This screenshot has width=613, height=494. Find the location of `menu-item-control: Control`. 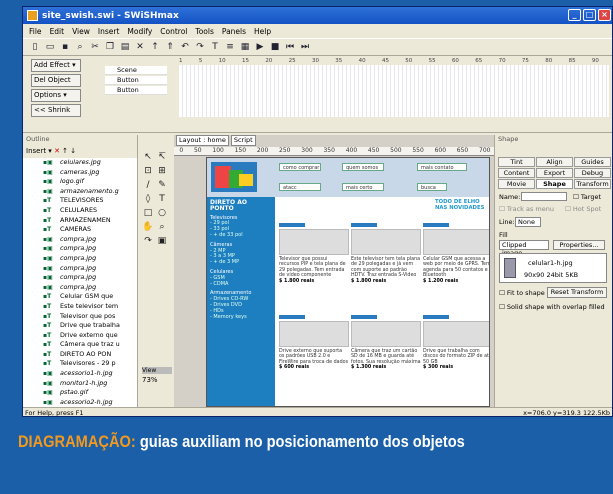

menu-item-control: Control is located at coordinates (173, 31).